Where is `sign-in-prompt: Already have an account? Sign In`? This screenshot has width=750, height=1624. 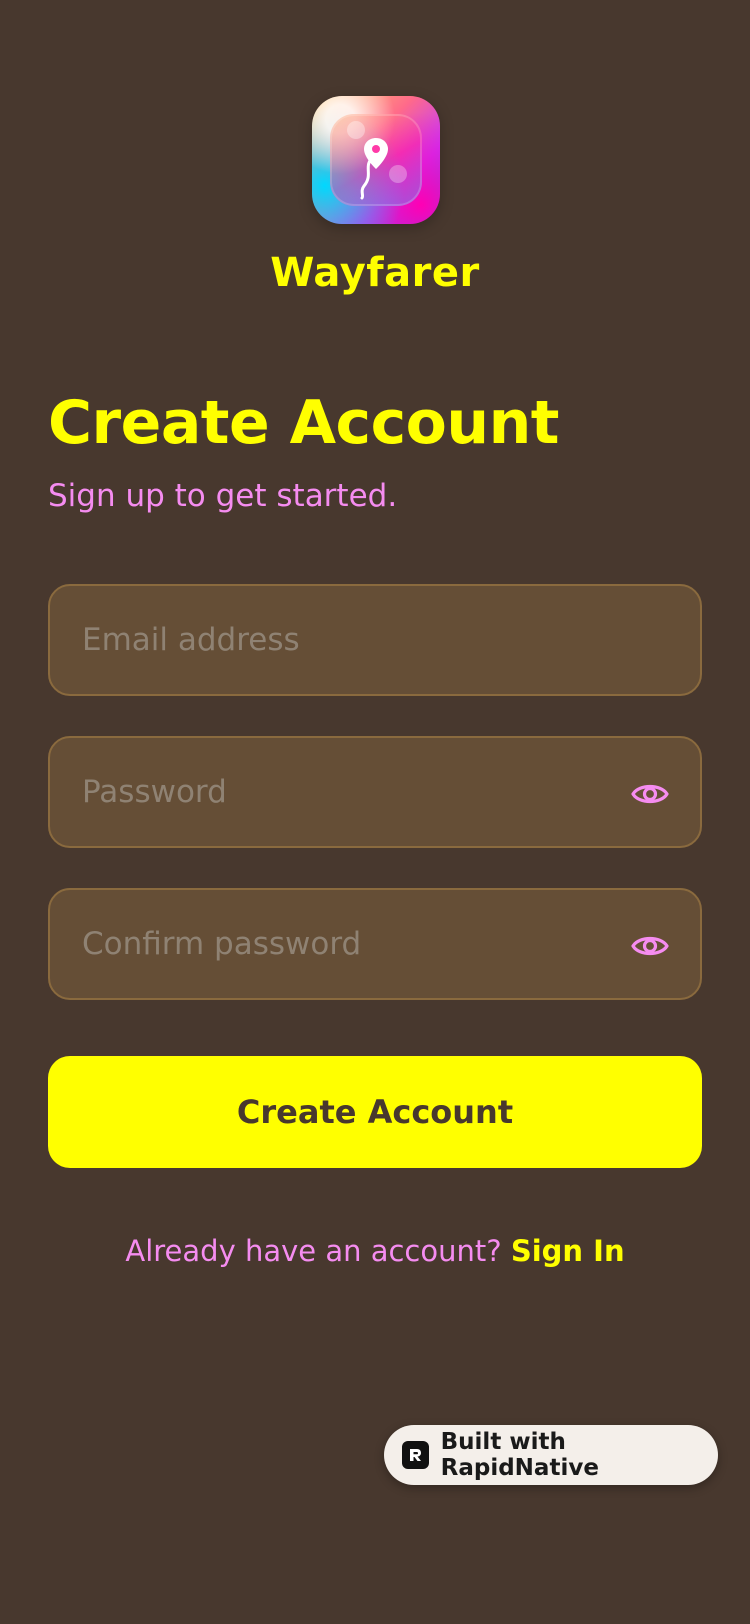
sign-in-prompt: Already have an account? Sign In is located at coordinates (375, 1251).